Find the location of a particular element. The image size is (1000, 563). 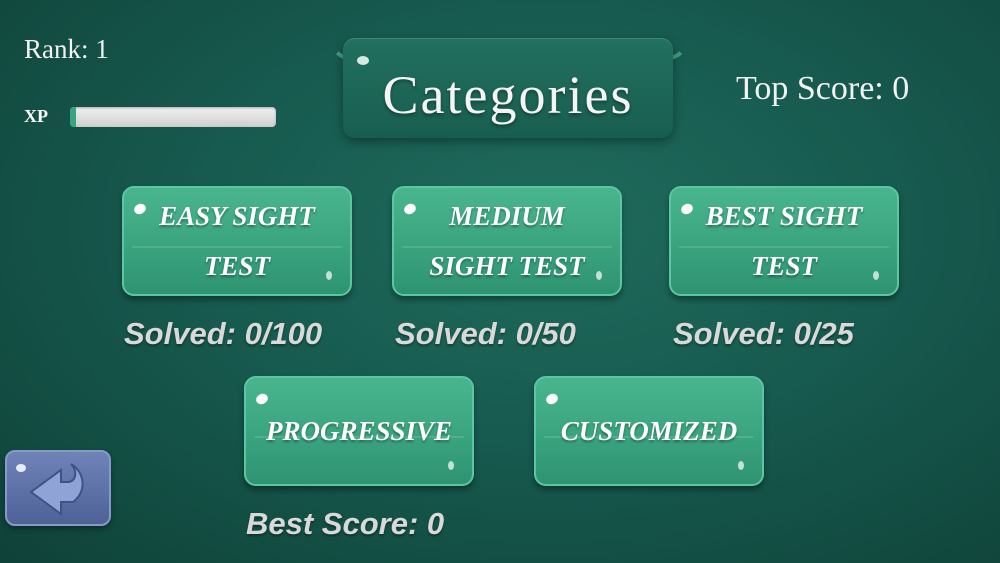

button-label: CUSTOMIZED is located at coordinates (649, 431).